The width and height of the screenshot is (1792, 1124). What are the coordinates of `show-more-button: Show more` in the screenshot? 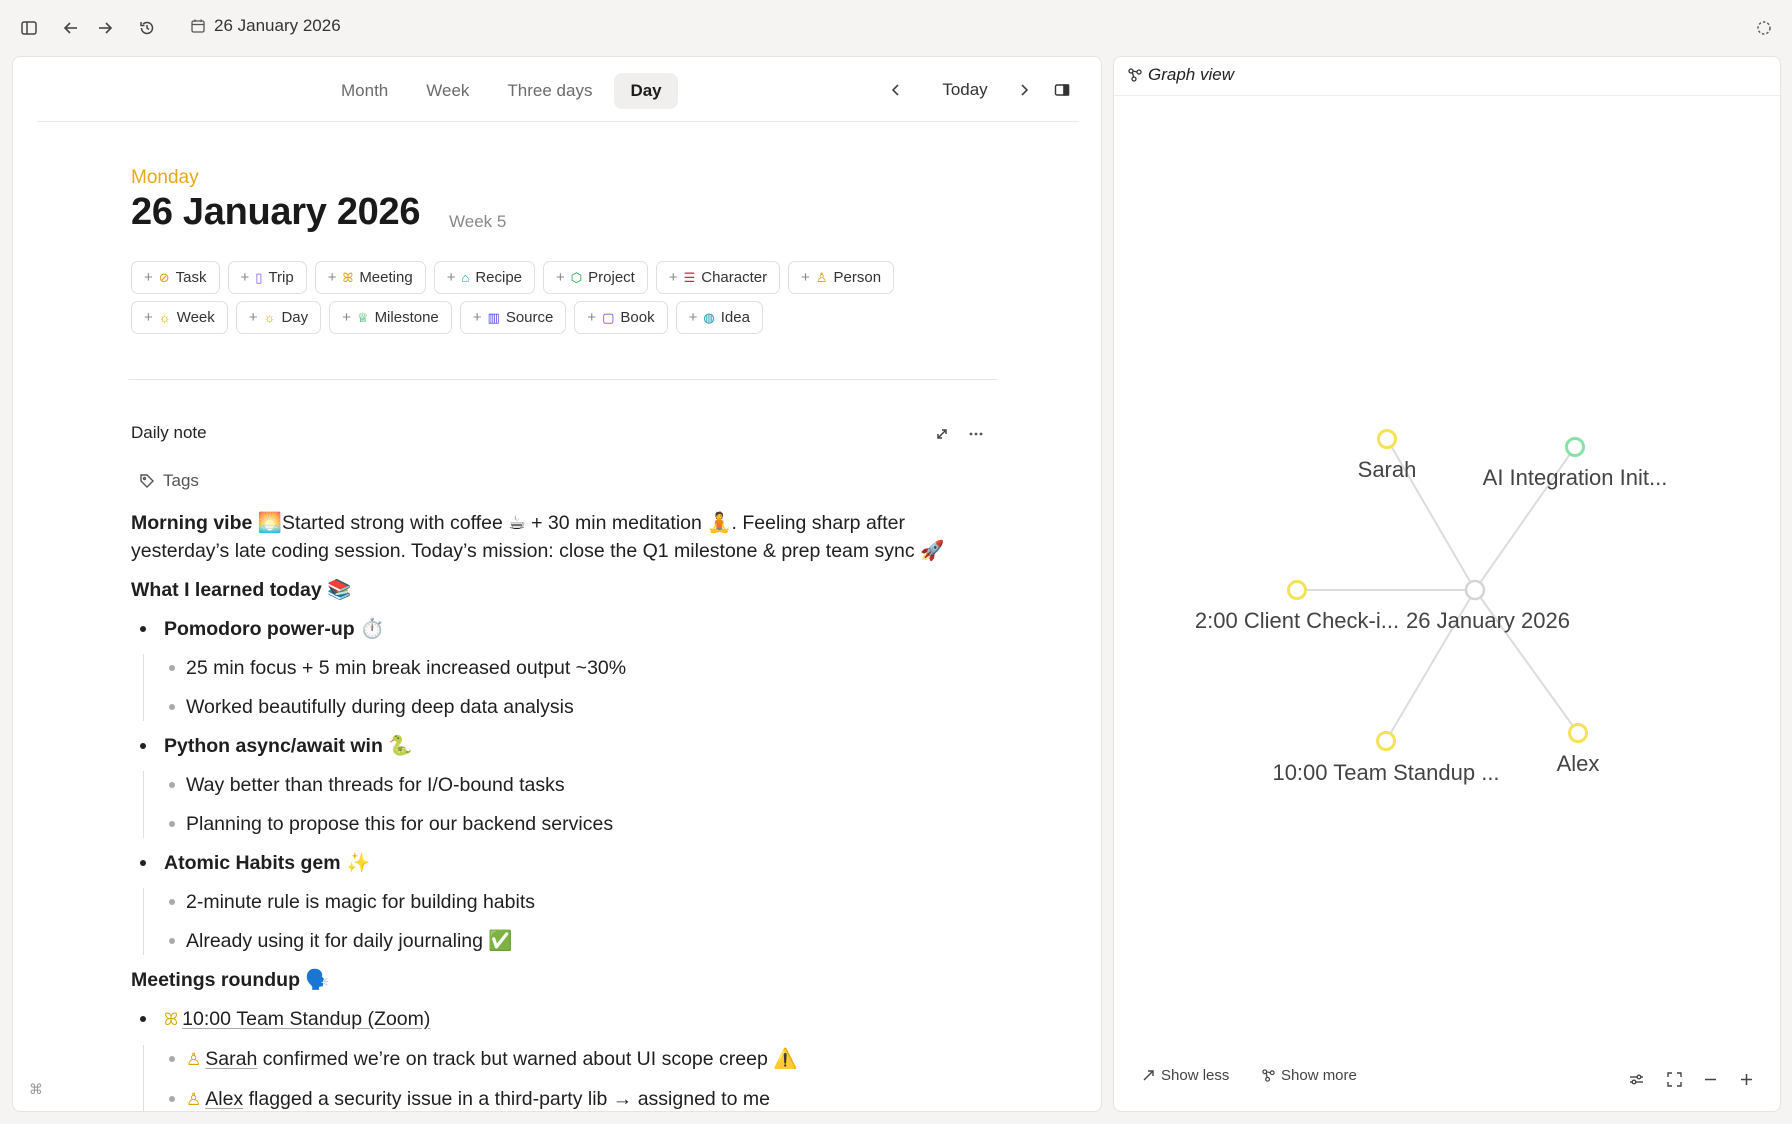 It's located at (1309, 1075).